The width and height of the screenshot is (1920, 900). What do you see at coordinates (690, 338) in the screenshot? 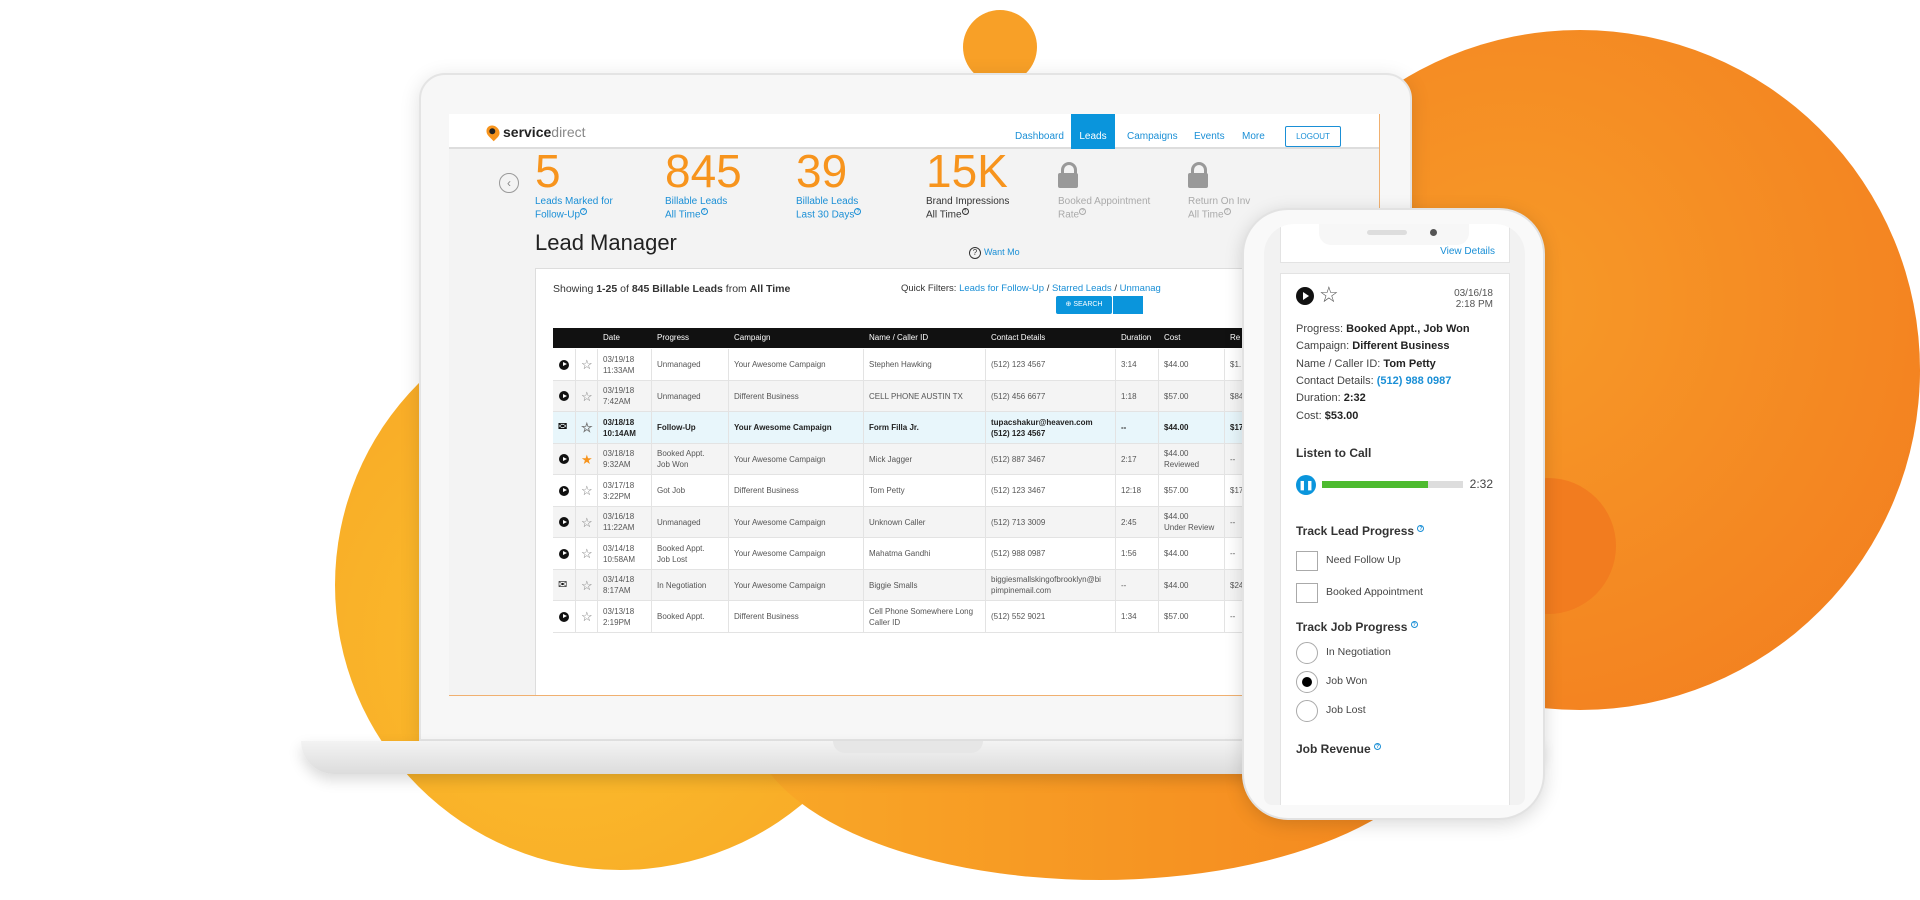
I see `column-header: Progress` at bounding box center [690, 338].